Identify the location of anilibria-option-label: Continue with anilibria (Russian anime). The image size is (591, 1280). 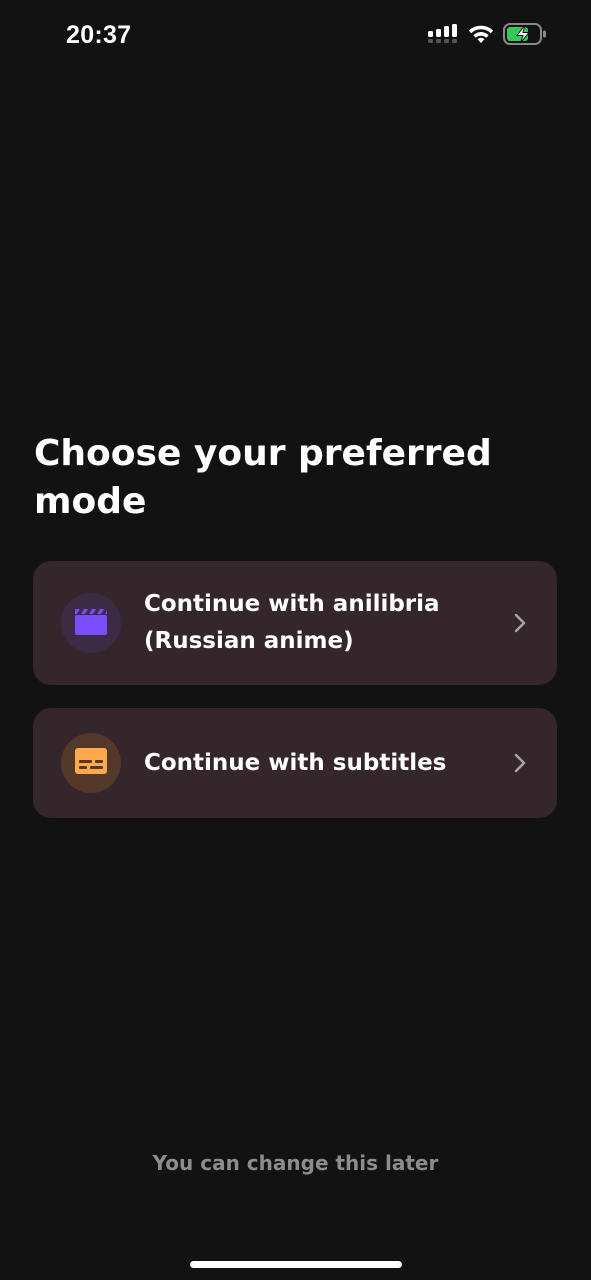
(292, 622).